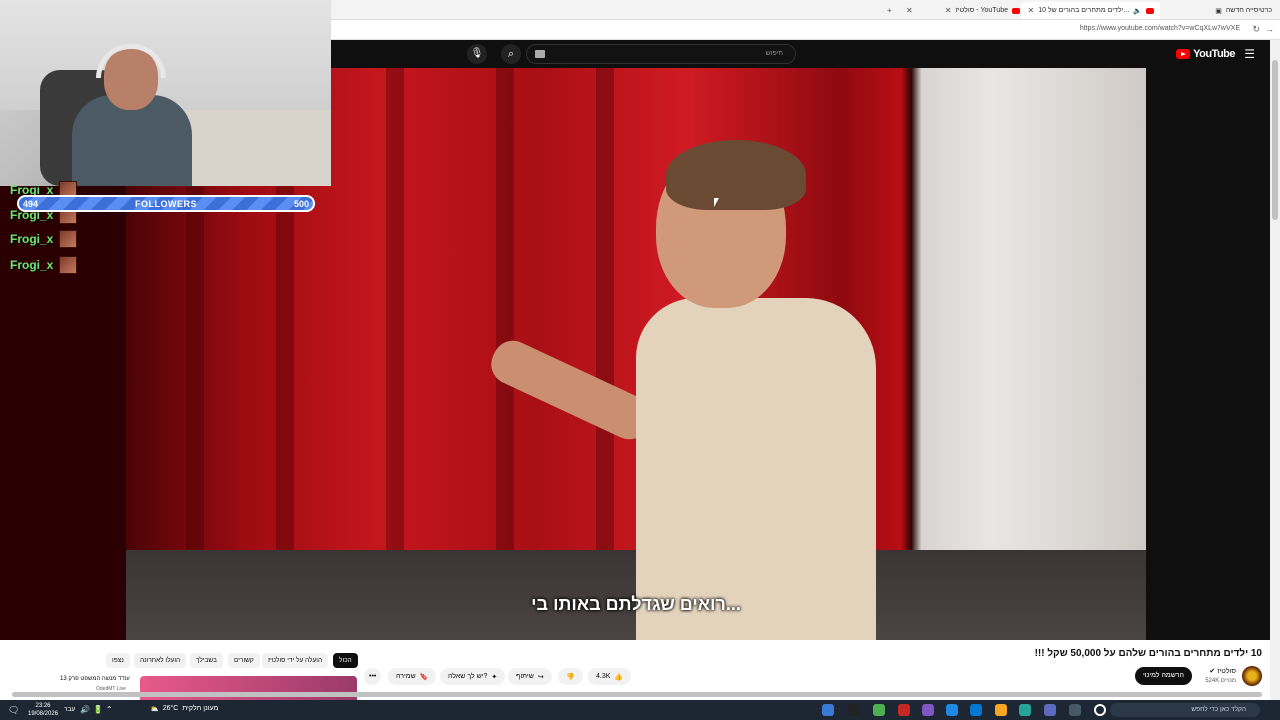  What do you see at coordinates (976, 710) in the screenshot?
I see `store-icon` at bounding box center [976, 710].